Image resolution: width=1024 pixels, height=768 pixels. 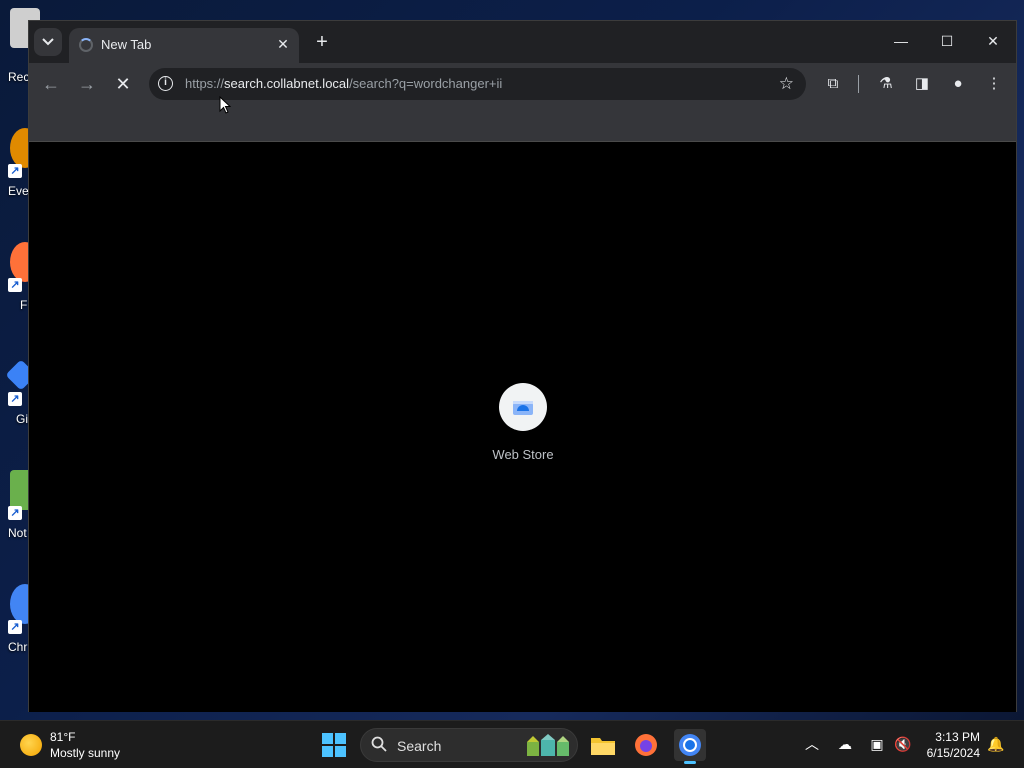 I want to click on taskbar-chrome, so click(x=690, y=746).